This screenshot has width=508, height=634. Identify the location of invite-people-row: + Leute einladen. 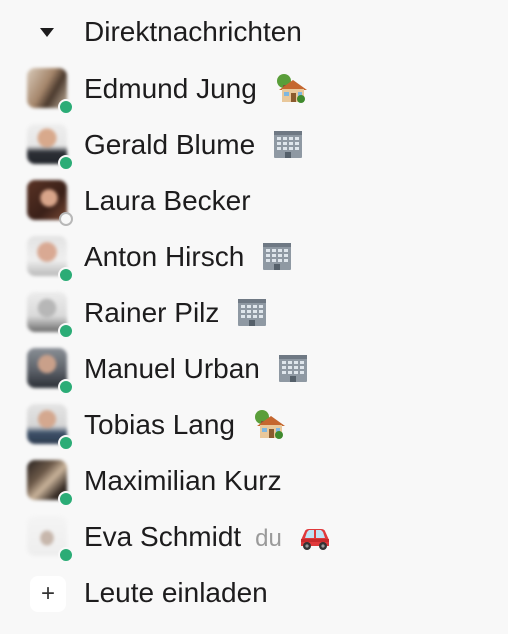
(254, 594).